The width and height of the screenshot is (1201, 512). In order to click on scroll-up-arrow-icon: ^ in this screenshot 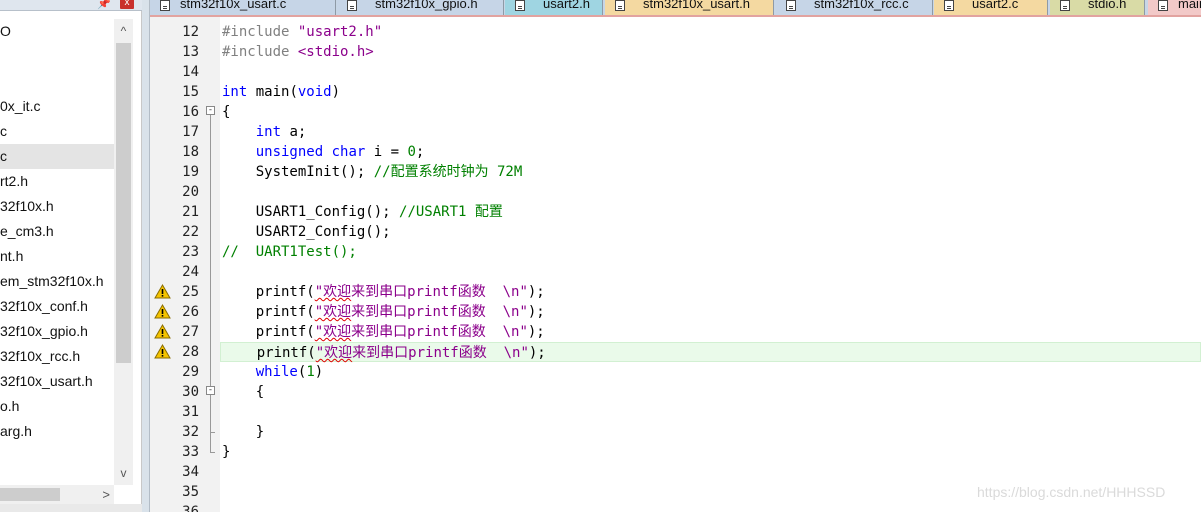, I will do `click(123, 31)`.